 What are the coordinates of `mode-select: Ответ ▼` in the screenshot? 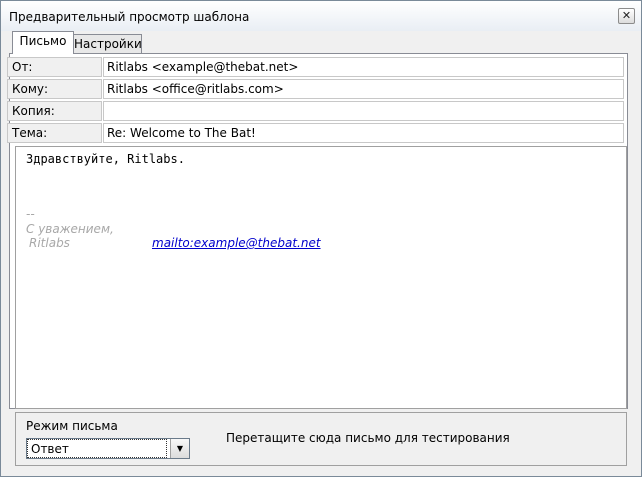 It's located at (108, 448).